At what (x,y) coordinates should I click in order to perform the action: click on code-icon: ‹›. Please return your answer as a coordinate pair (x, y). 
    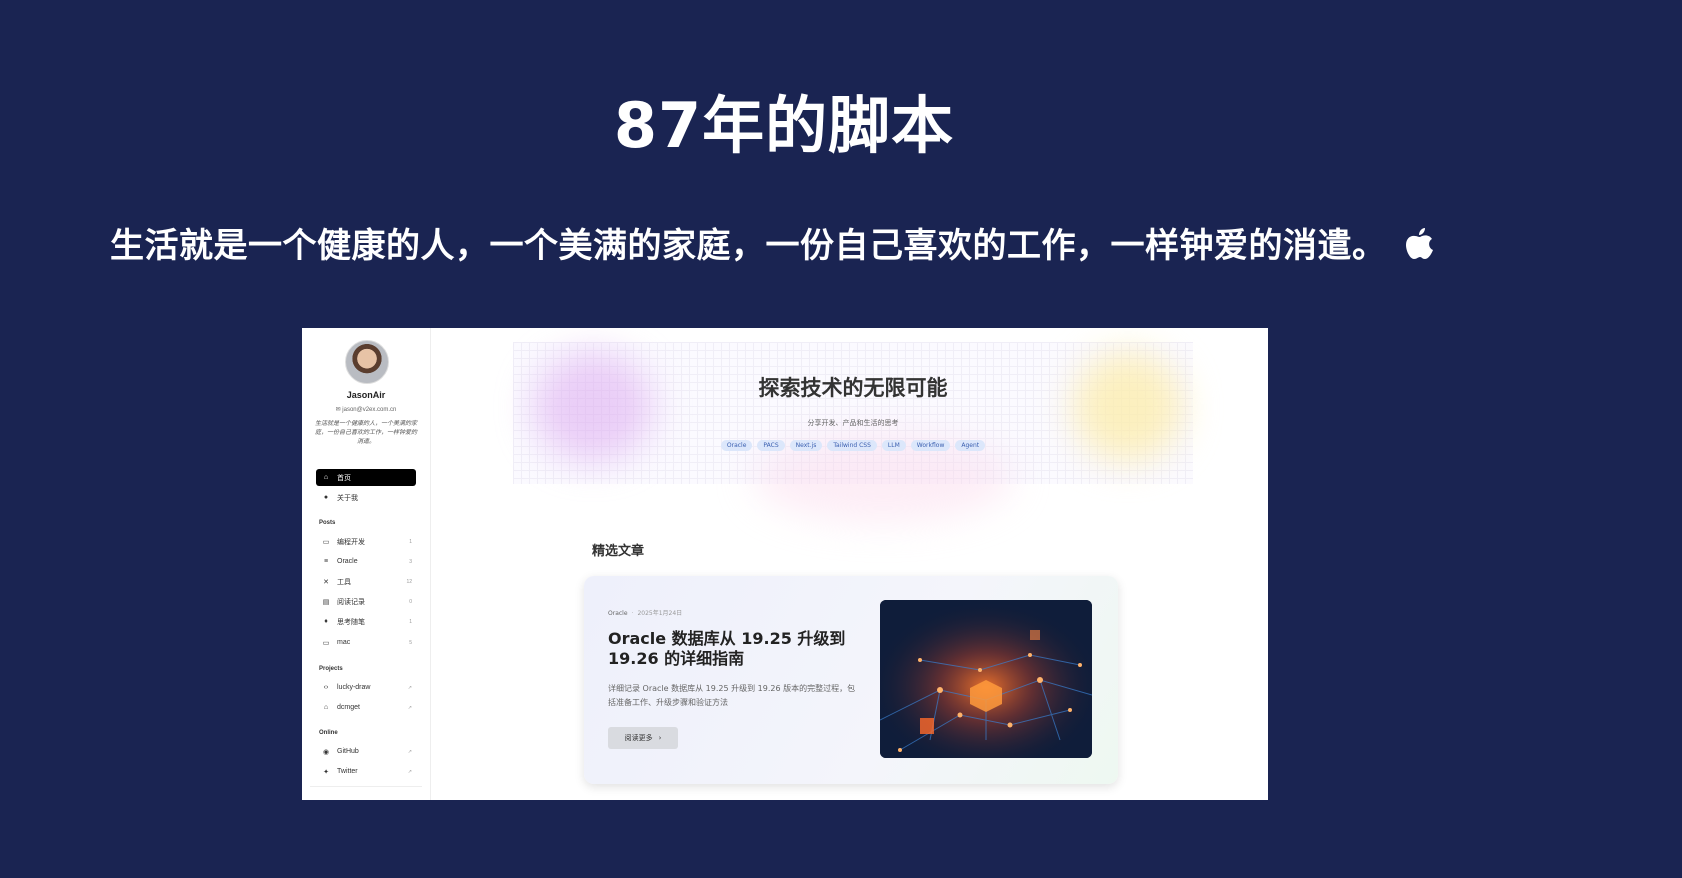
    Looking at the image, I should click on (326, 687).